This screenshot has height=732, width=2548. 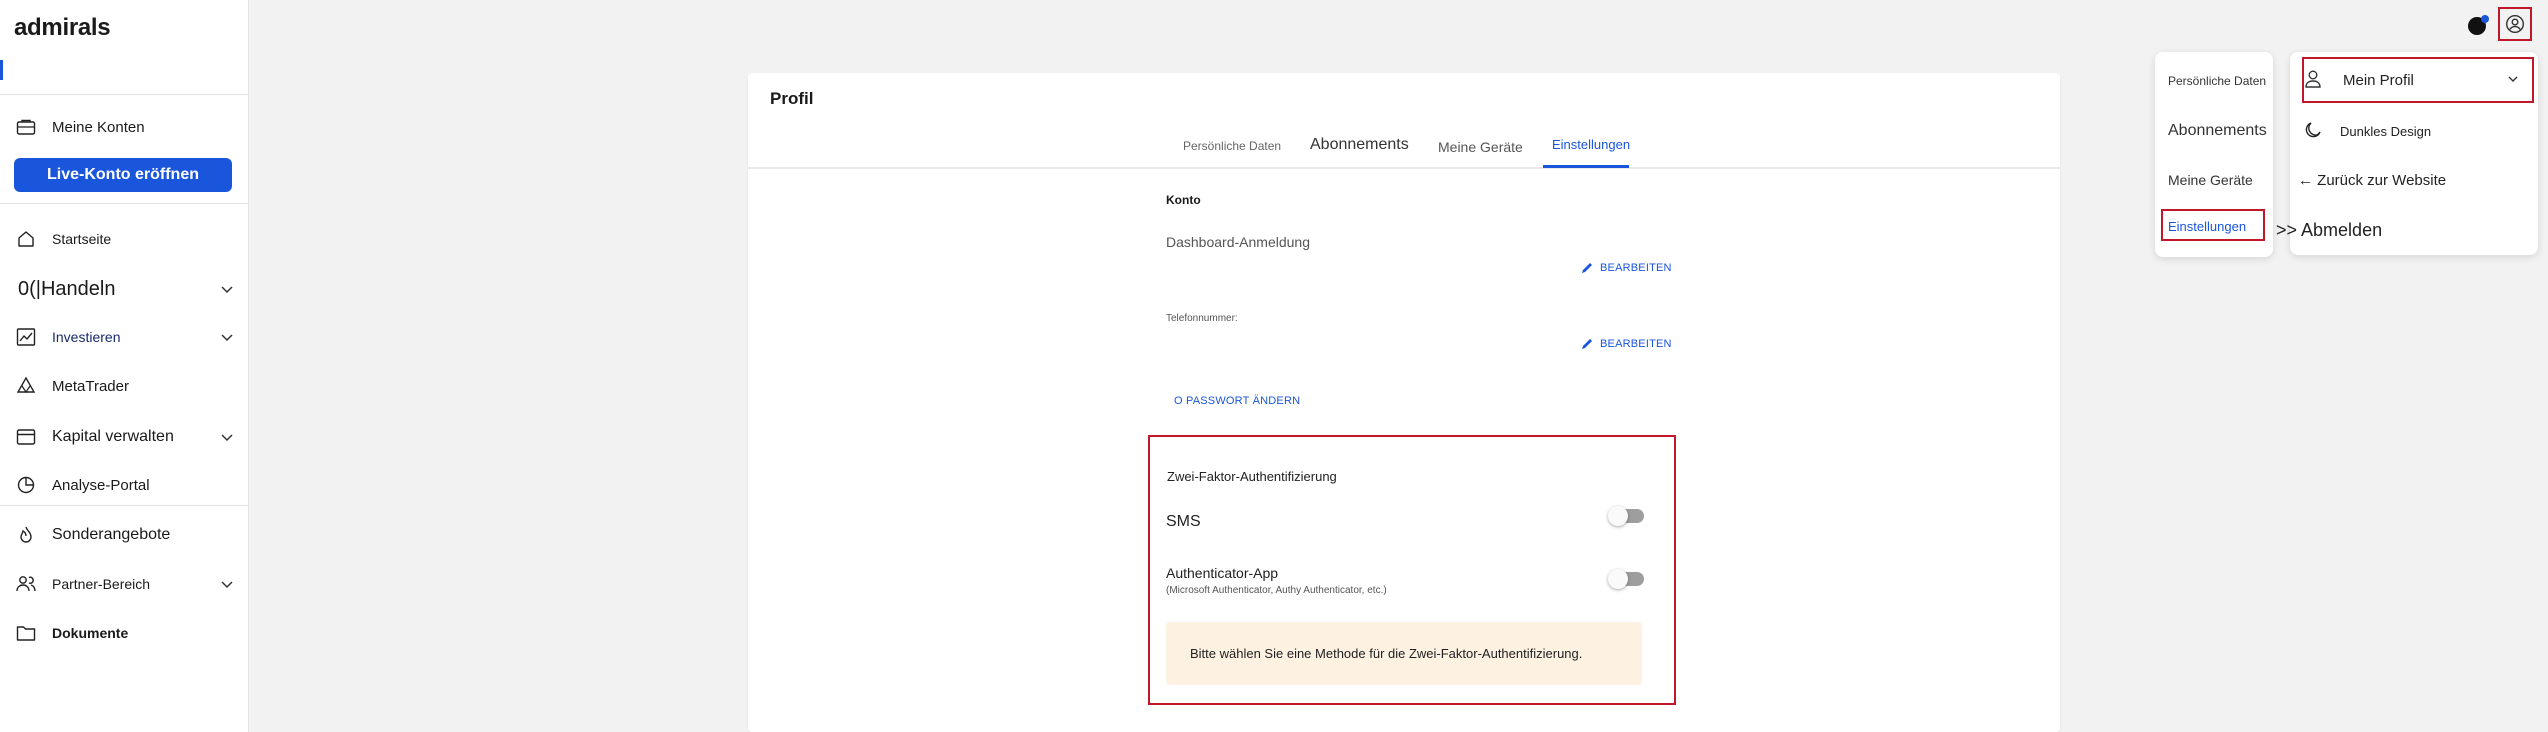 What do you see at coordinates (1183, 200) in the screenshot?
I see `konto-heading: Konto` at bounding box center [1183, 200].